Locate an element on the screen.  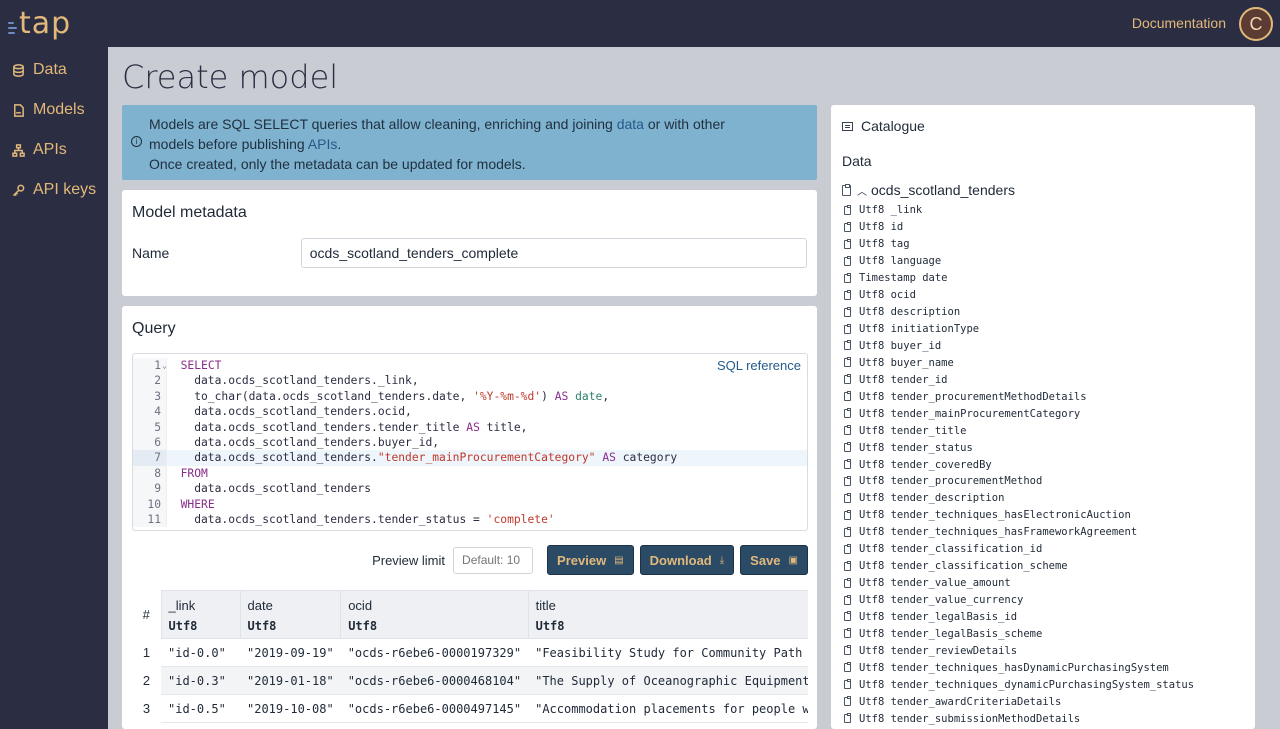
preview-button: Preview ▤ is located at coordinates (590, 560).